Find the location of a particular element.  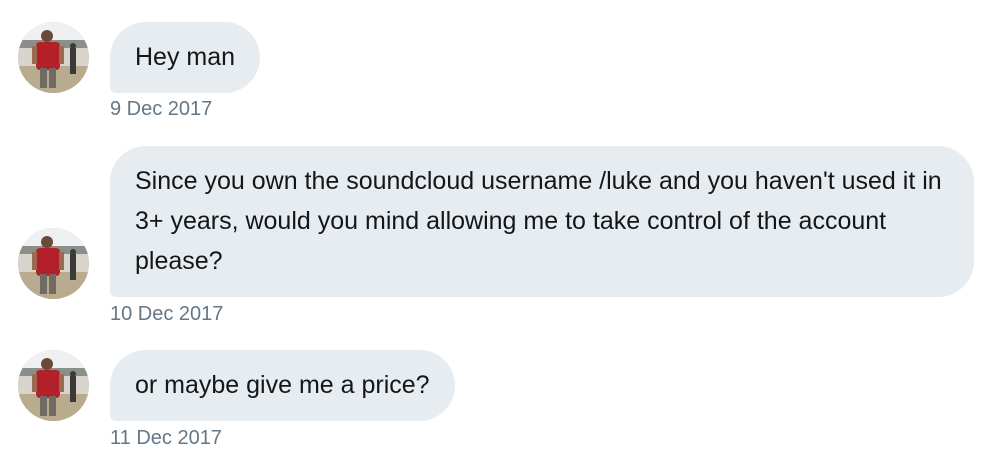

message-timestamp: 9 Dec 2017 is located at coordinates (161, 109).